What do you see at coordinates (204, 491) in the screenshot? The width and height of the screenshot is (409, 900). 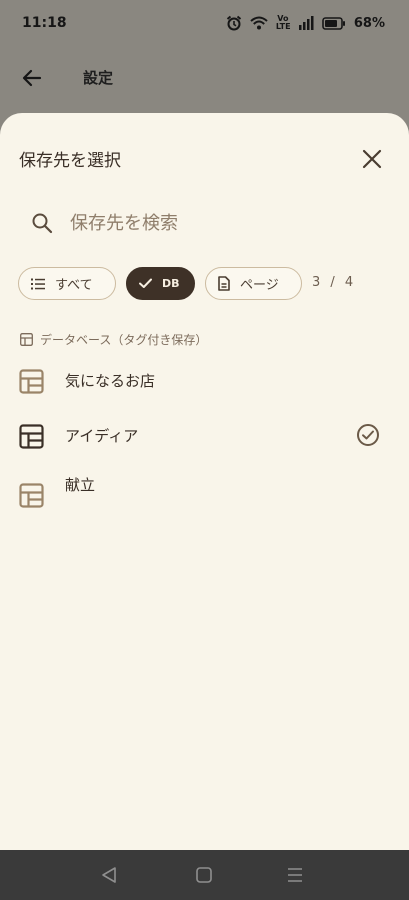 I see `list-item: 献立` at bounding box center [204, 491].